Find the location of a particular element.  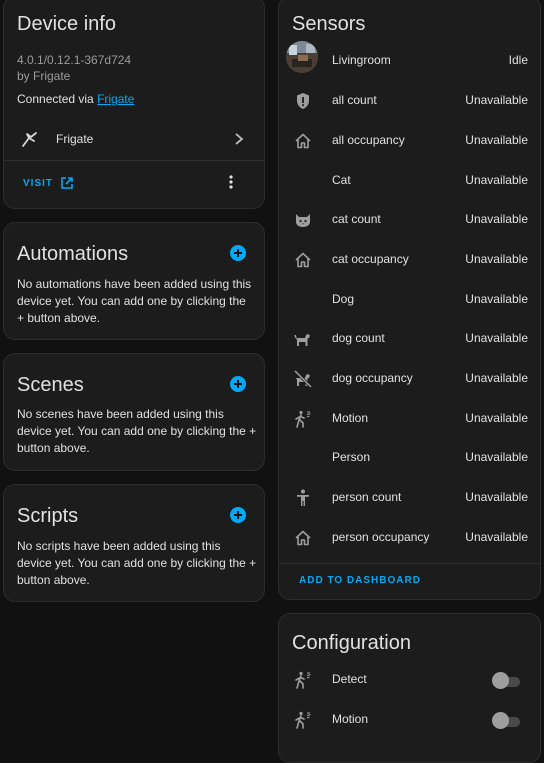

sensor-row-dog: Dog Unavailable is located at coordinates (409, 300).